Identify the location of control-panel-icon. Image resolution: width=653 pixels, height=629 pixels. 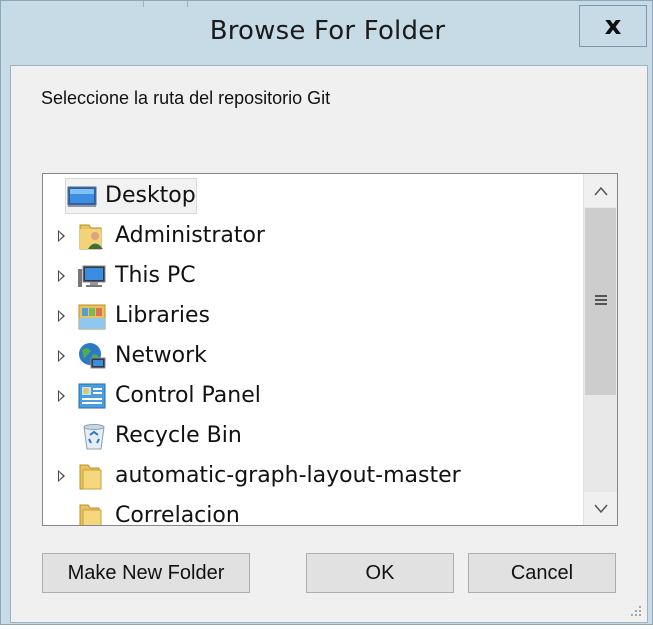
(92, 396).